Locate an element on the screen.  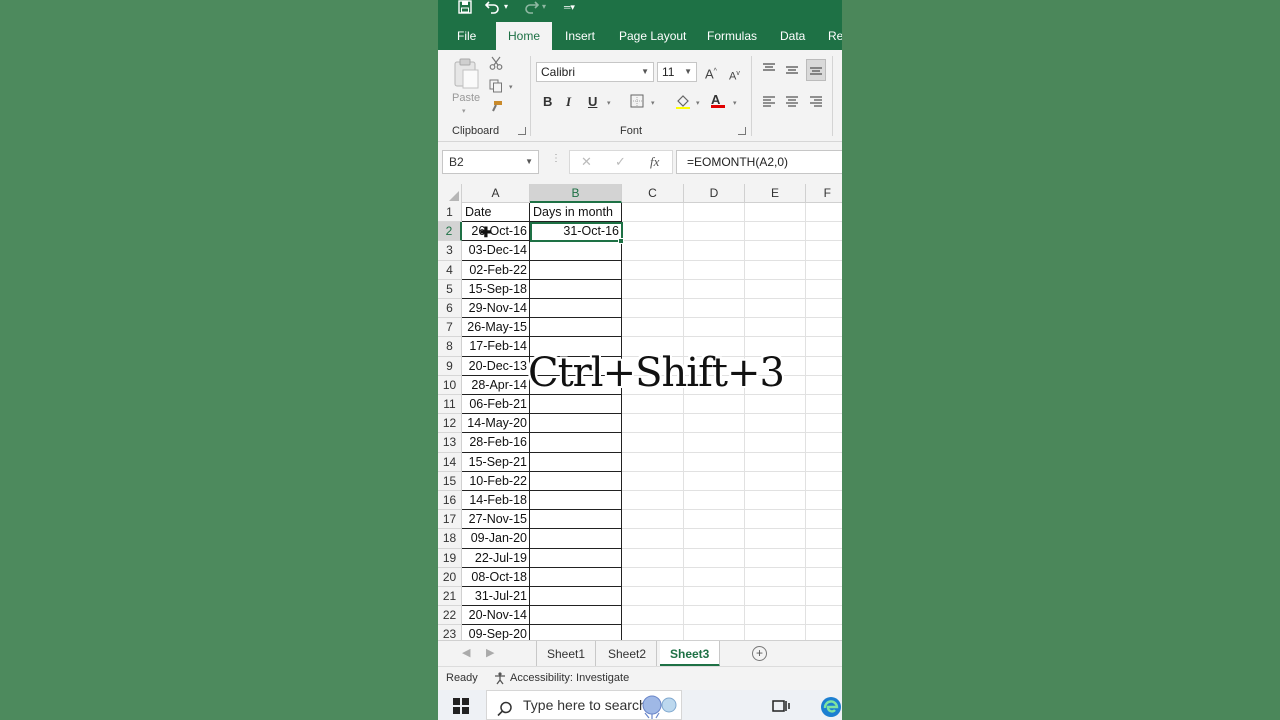
column-header-d: D is located at coordinates (714, 193).